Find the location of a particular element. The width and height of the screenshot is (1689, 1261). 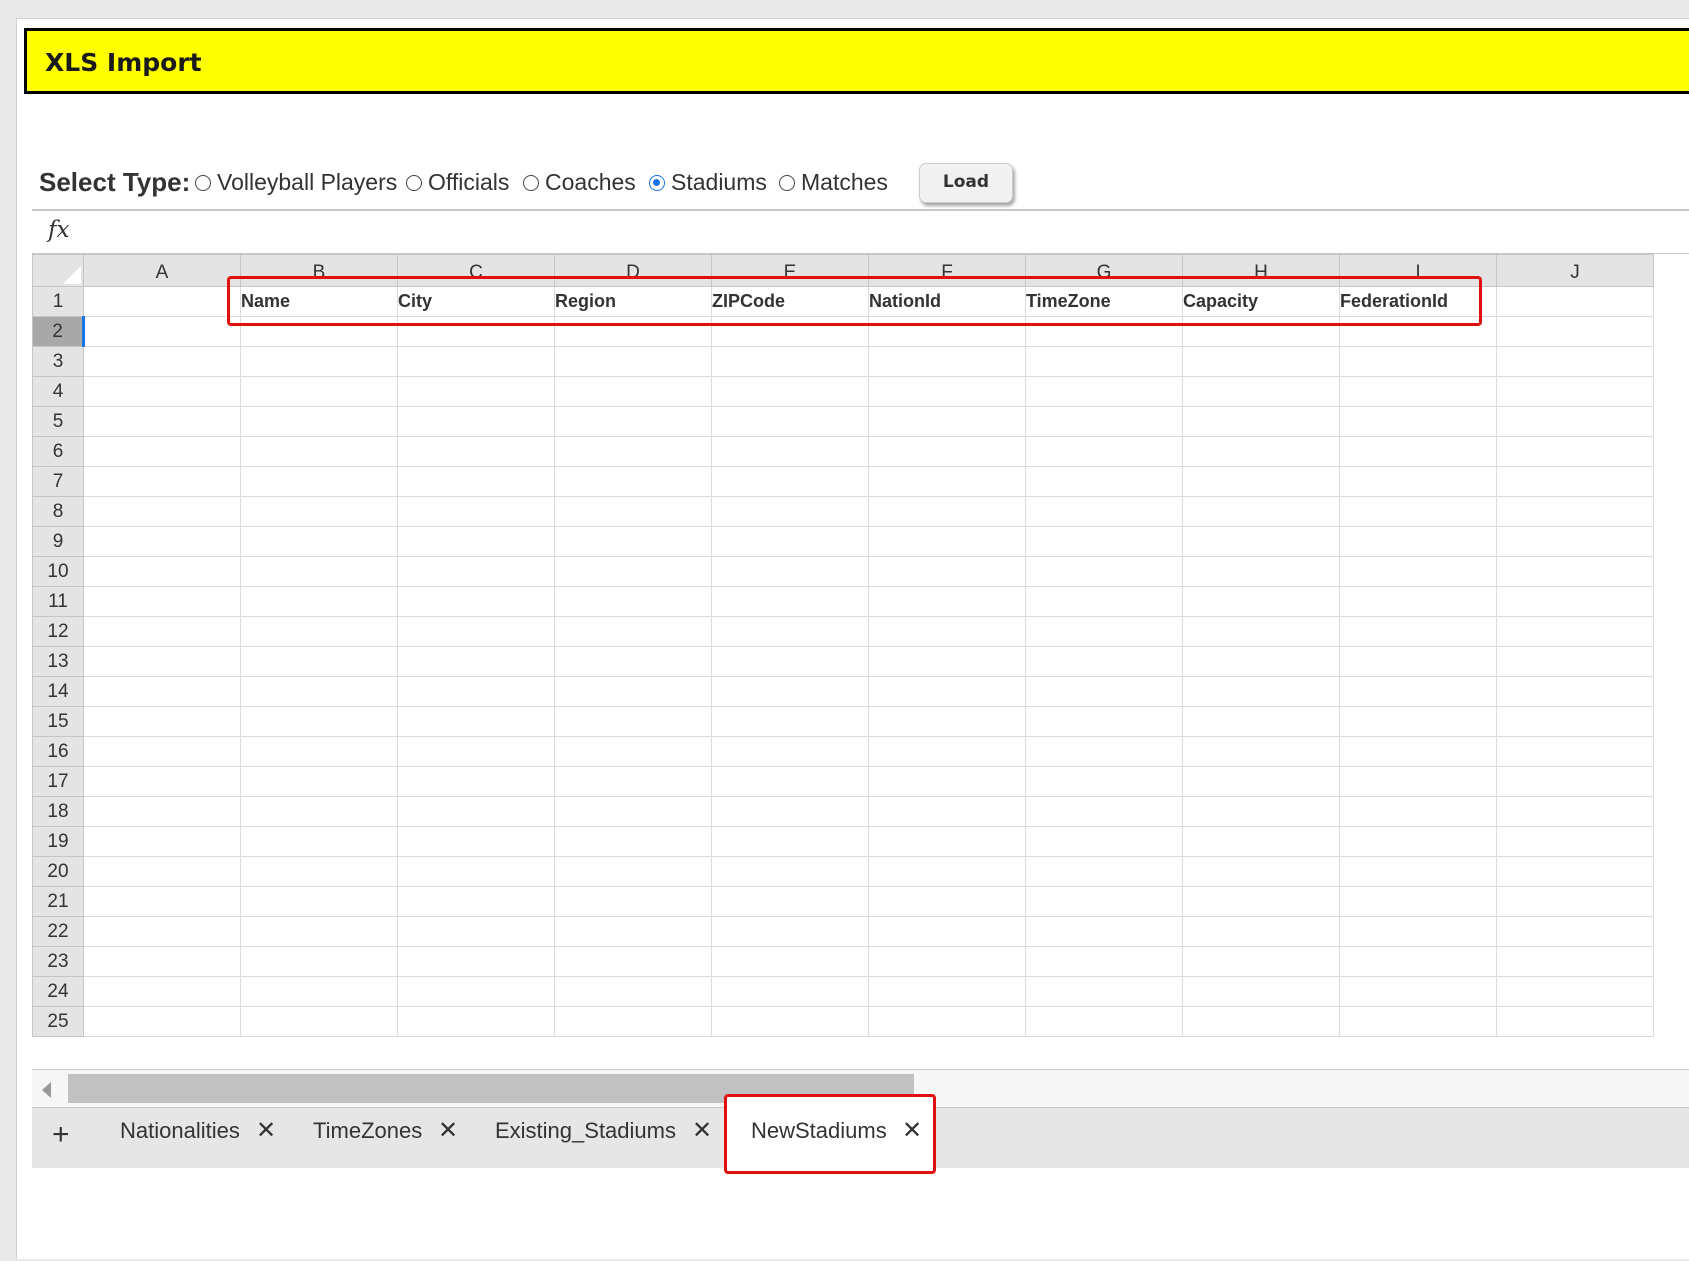

row-header: 1 is located at coordinates (58, 301).